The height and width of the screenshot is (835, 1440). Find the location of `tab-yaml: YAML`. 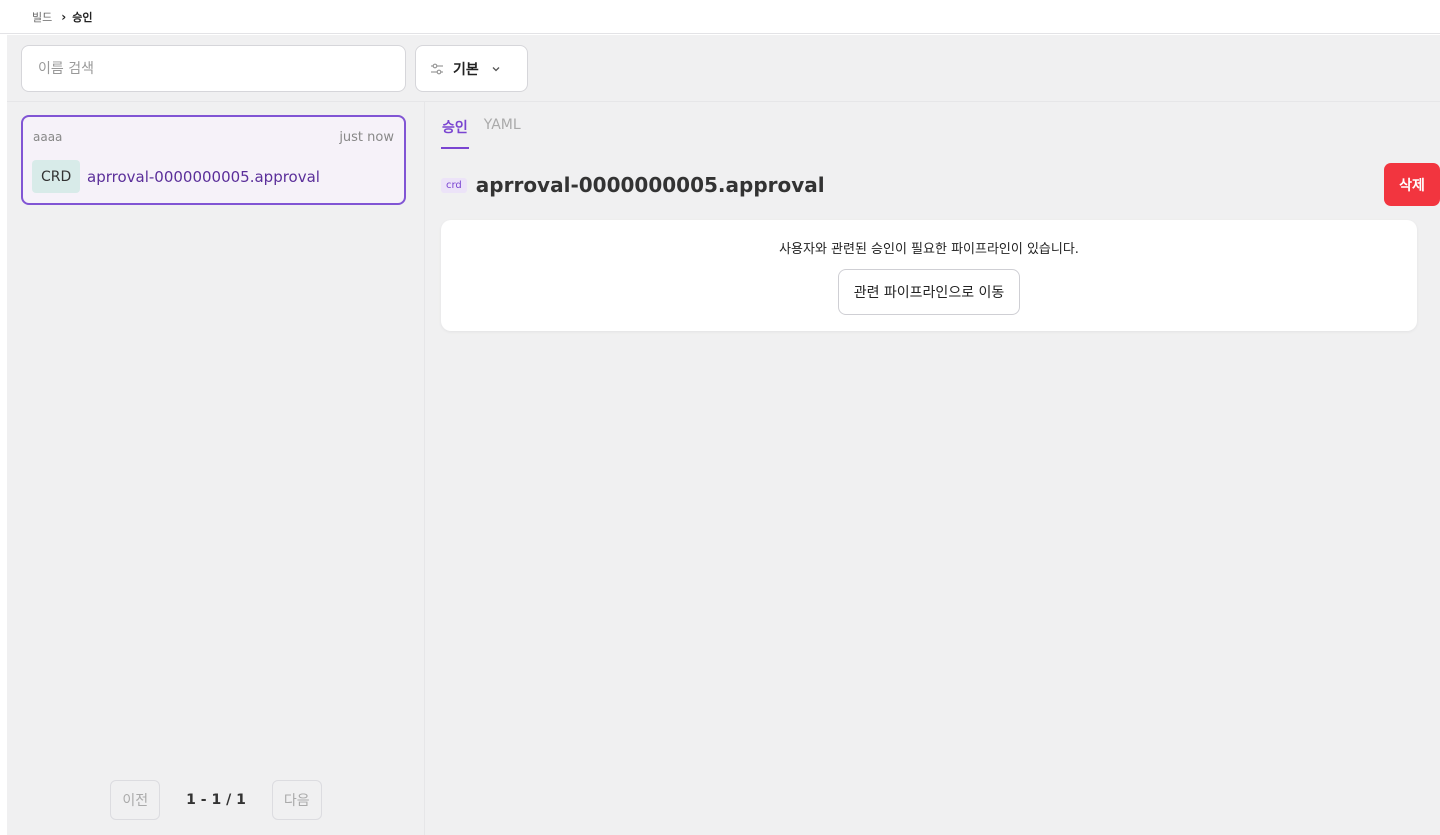

tab-yaml: YAML is located at coordinates (502, 125).